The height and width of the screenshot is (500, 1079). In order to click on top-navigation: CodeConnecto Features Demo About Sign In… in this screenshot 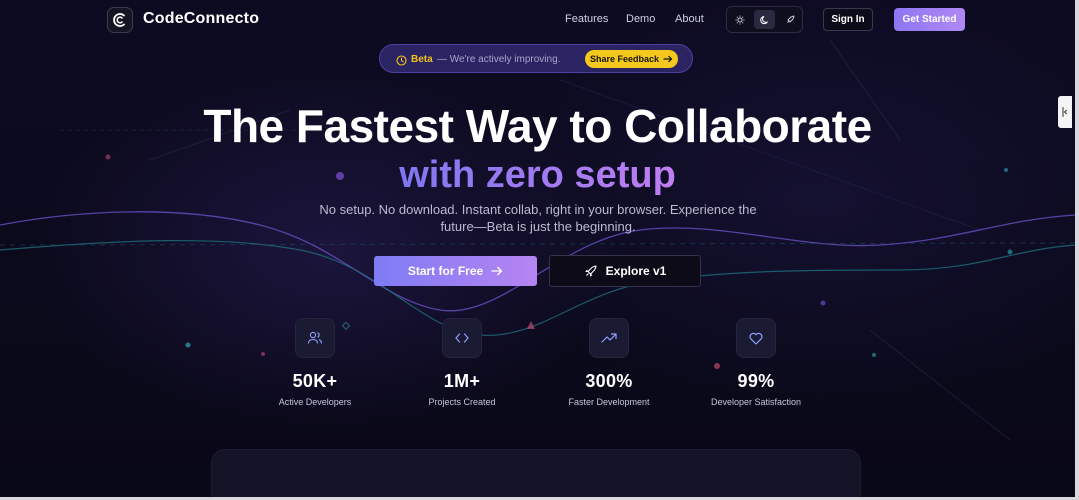, I will do `click(537, 20)`.